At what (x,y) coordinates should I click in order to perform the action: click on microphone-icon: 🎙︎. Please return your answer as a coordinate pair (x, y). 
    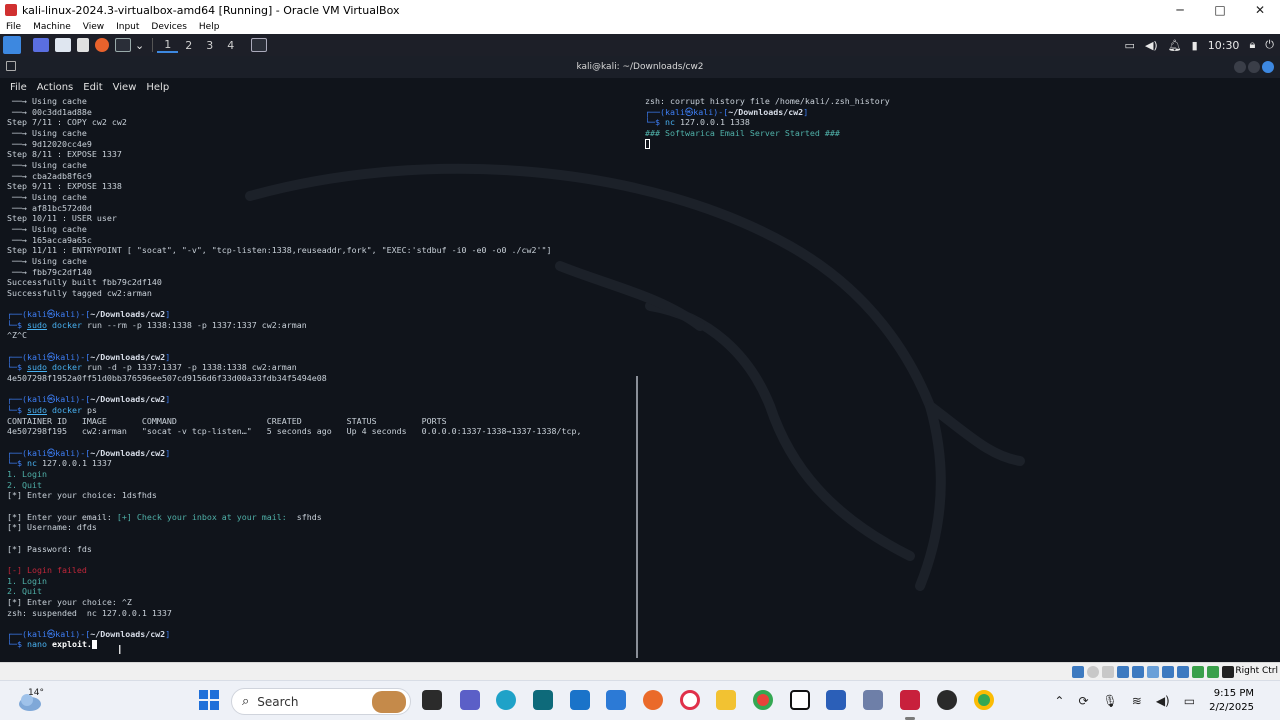
    Looking at the image, I should click on (1110, 701).